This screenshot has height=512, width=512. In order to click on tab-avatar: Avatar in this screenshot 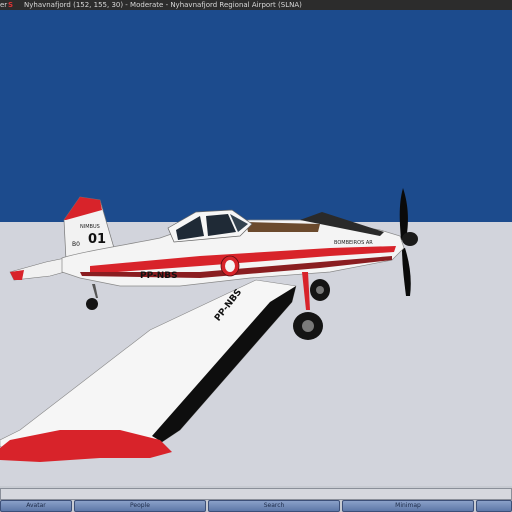, I will do `click(36, 506)`.